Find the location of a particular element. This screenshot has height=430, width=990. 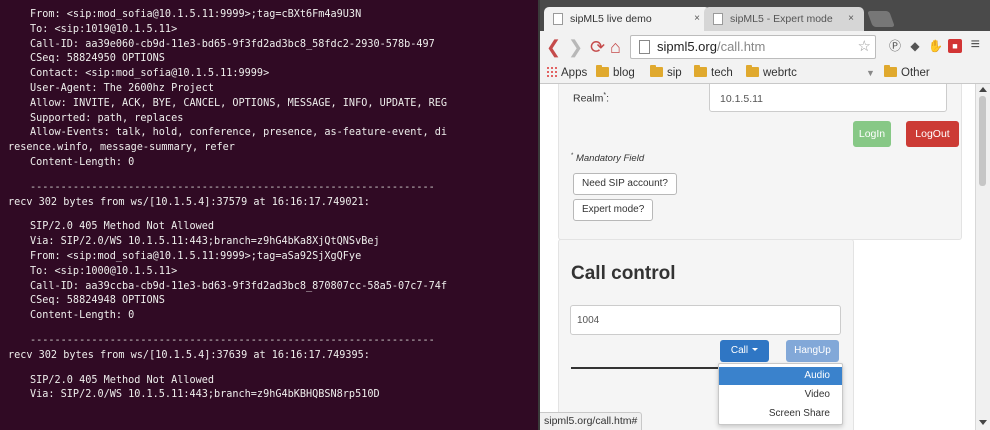

vertical-scrollbar is located at coordinates (982, 257).